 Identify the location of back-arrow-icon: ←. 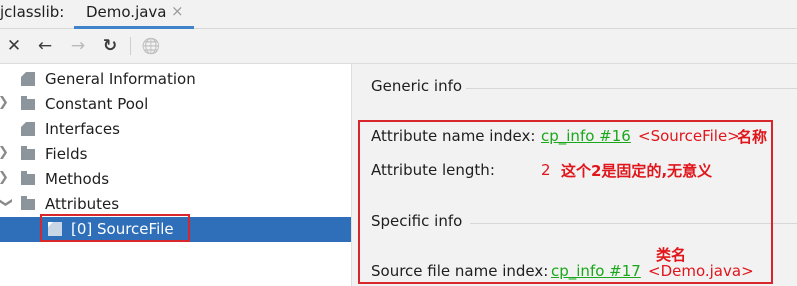
(45, 46).